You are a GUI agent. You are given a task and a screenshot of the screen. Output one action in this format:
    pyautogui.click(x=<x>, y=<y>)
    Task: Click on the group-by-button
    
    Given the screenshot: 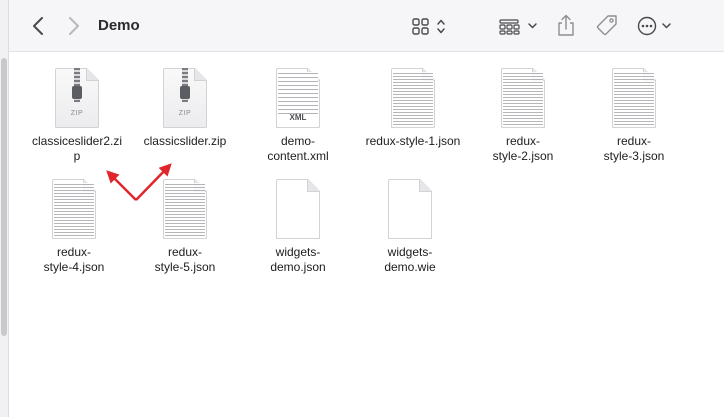 What is the action you would take?
    pyautogui.click(x=519, y=26)
    